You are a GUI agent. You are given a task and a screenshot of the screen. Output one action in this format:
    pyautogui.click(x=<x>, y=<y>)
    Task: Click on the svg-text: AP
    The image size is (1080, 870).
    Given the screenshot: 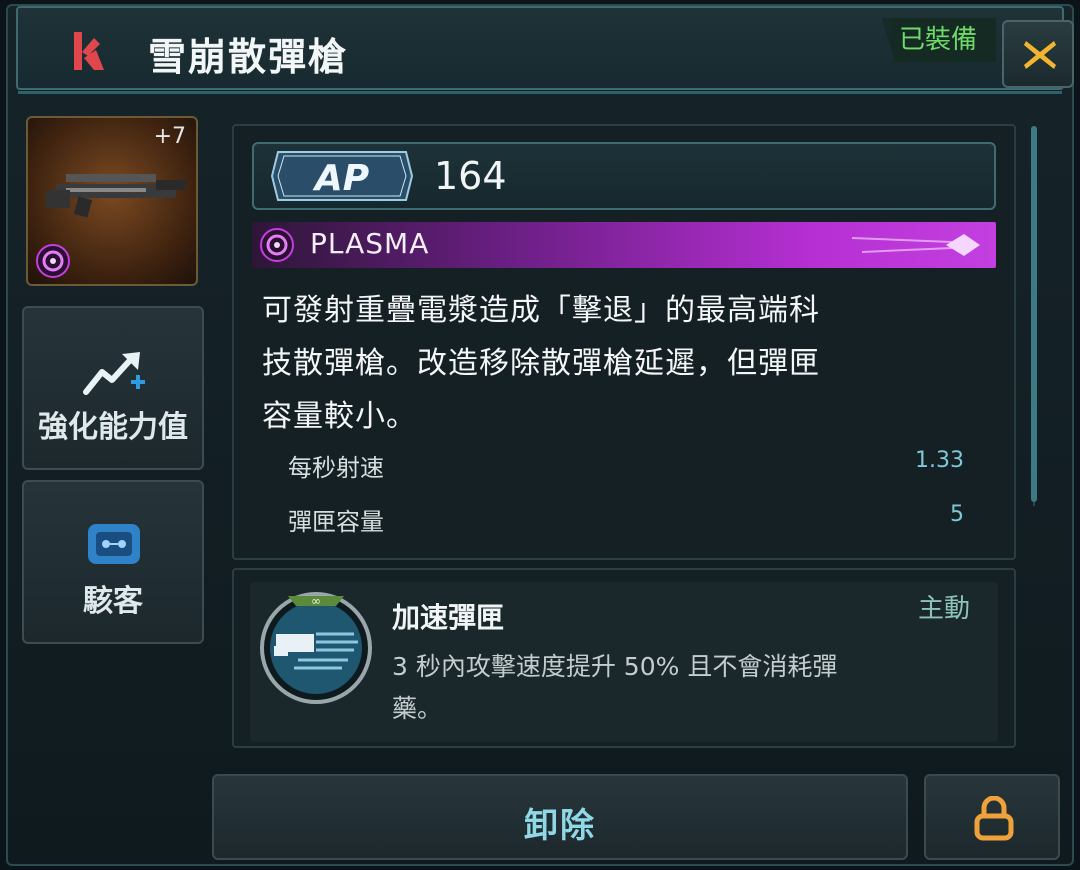 What is the action you would take?
    pyautogui.click(x=340, y=178)
    